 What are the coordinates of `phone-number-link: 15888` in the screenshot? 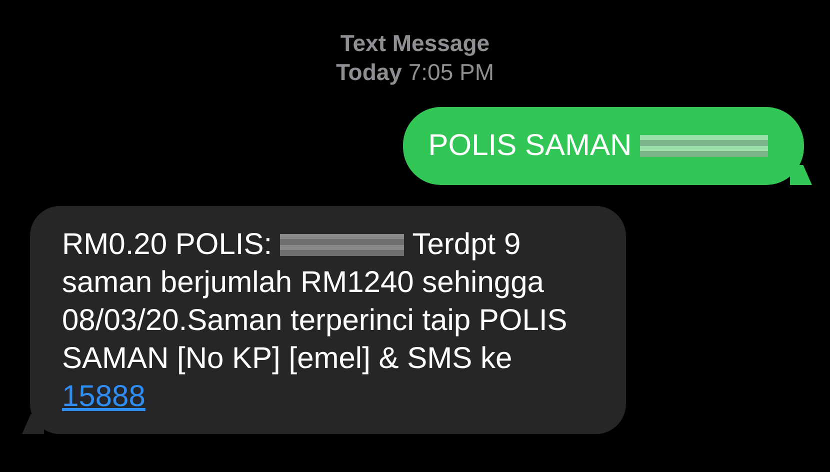 It's located at (104, 396).